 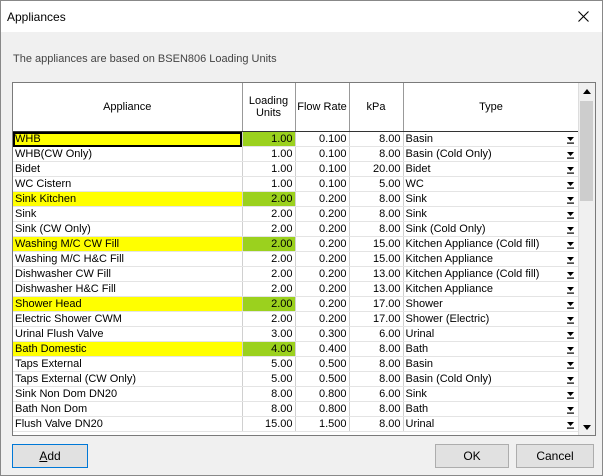 I want to click on appliance-cell: Washing M/C CW Fill, so click(x=128, y=244).